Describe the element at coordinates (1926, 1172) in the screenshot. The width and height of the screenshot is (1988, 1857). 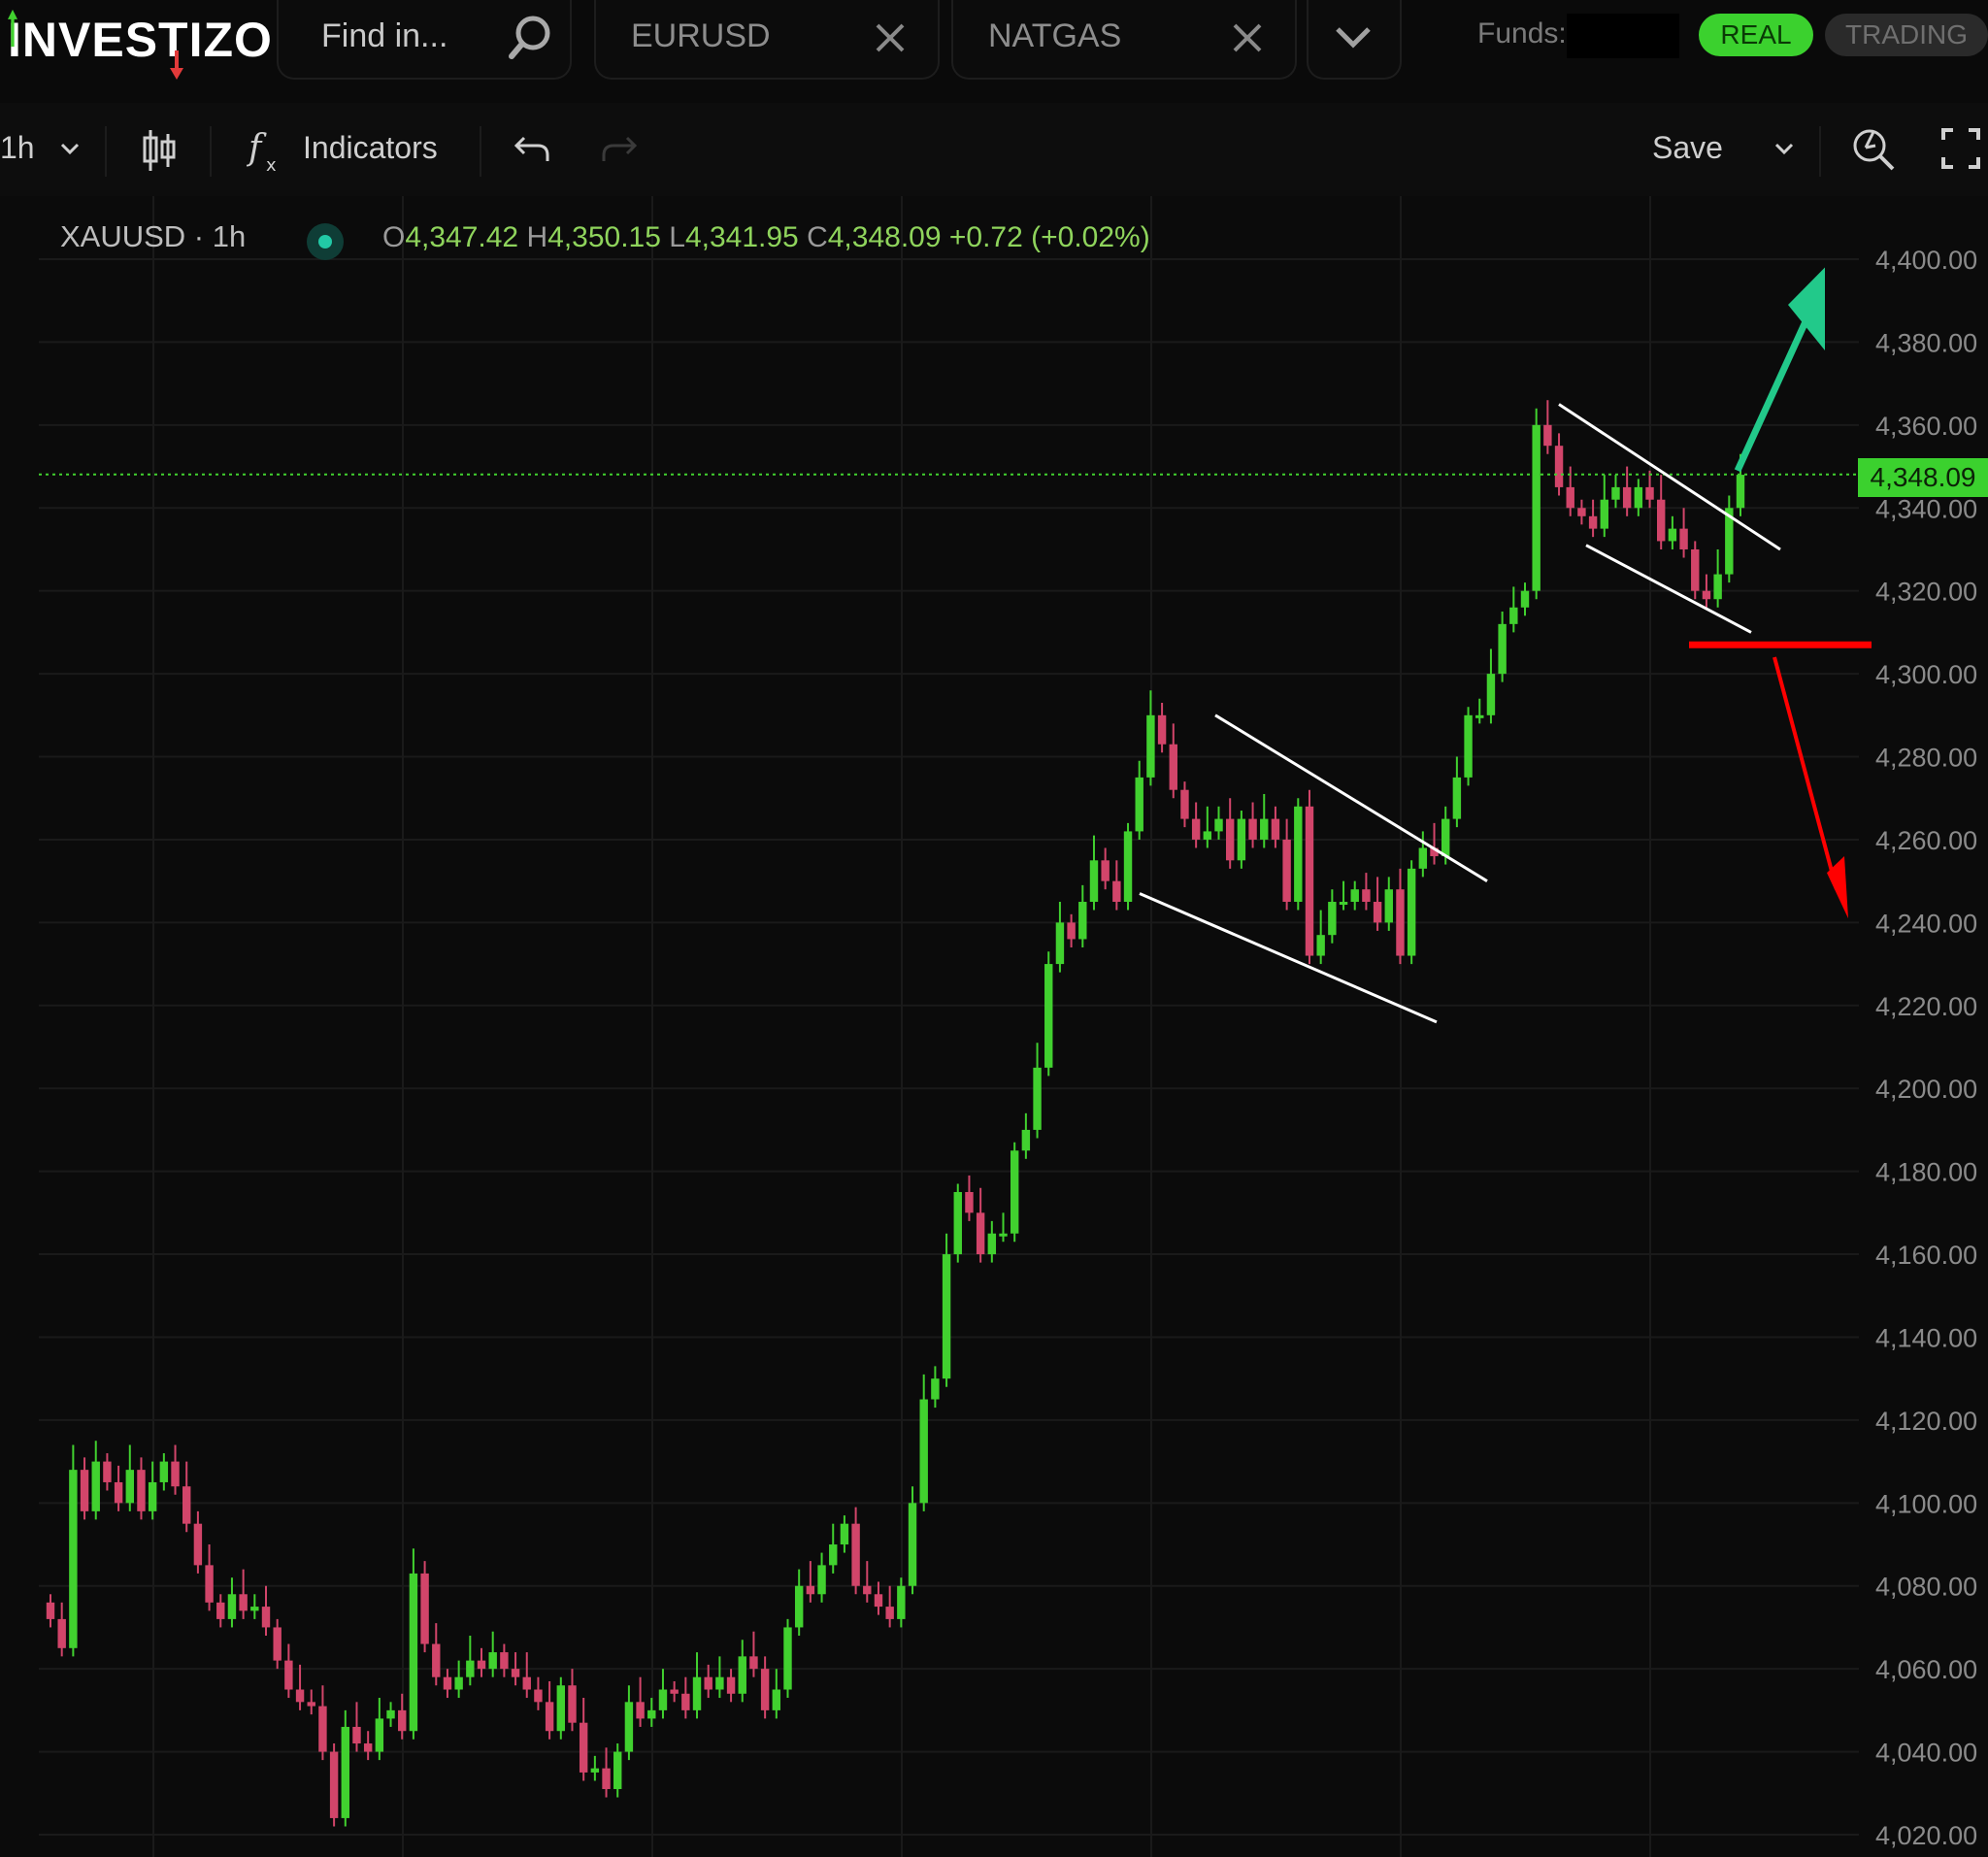
I see `y-axis-tick-label: 4,180.00` at that location.